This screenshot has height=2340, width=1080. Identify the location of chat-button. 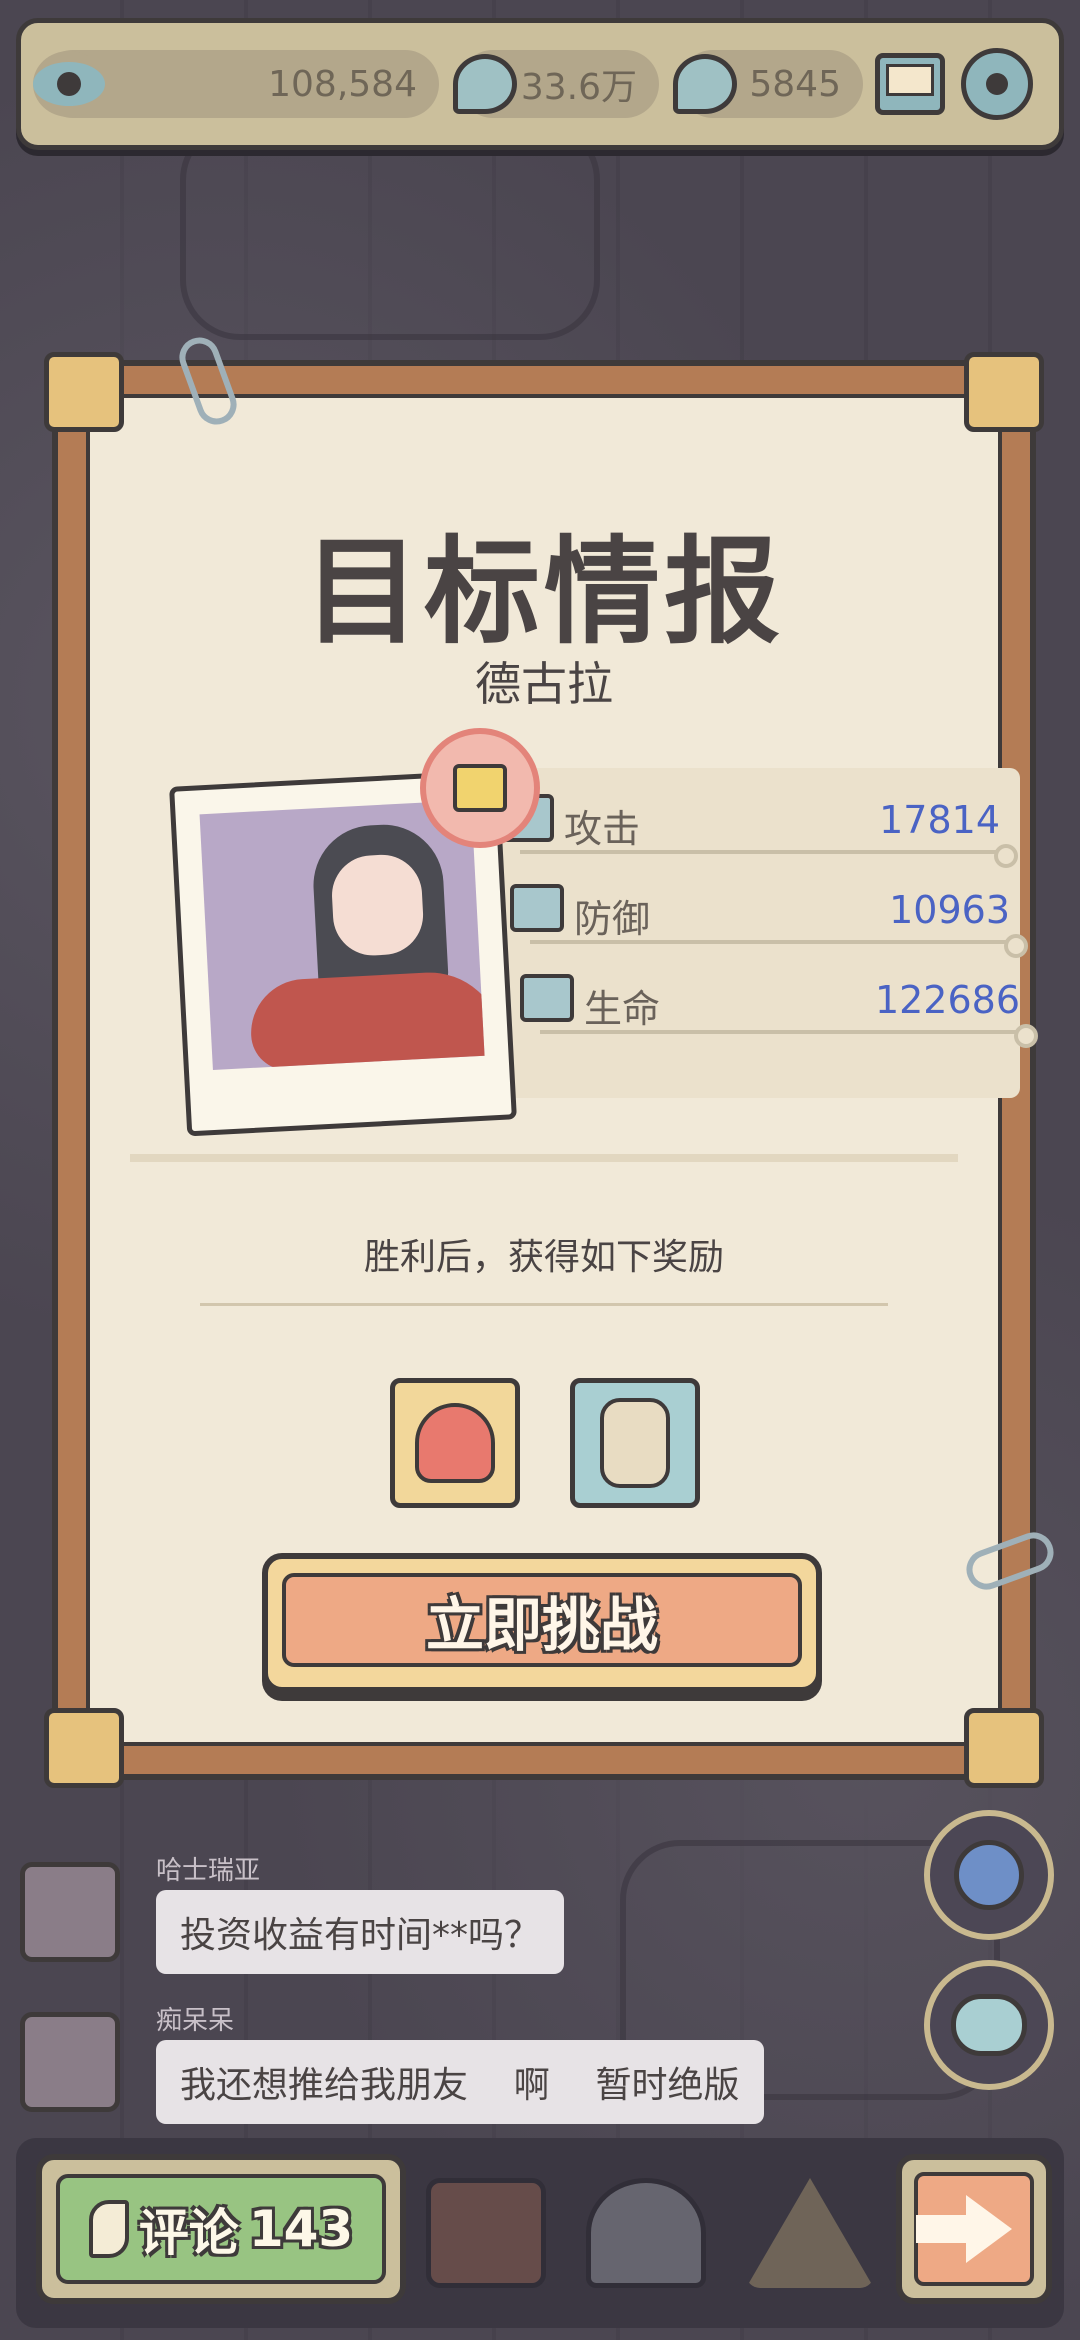
(989, 2025).